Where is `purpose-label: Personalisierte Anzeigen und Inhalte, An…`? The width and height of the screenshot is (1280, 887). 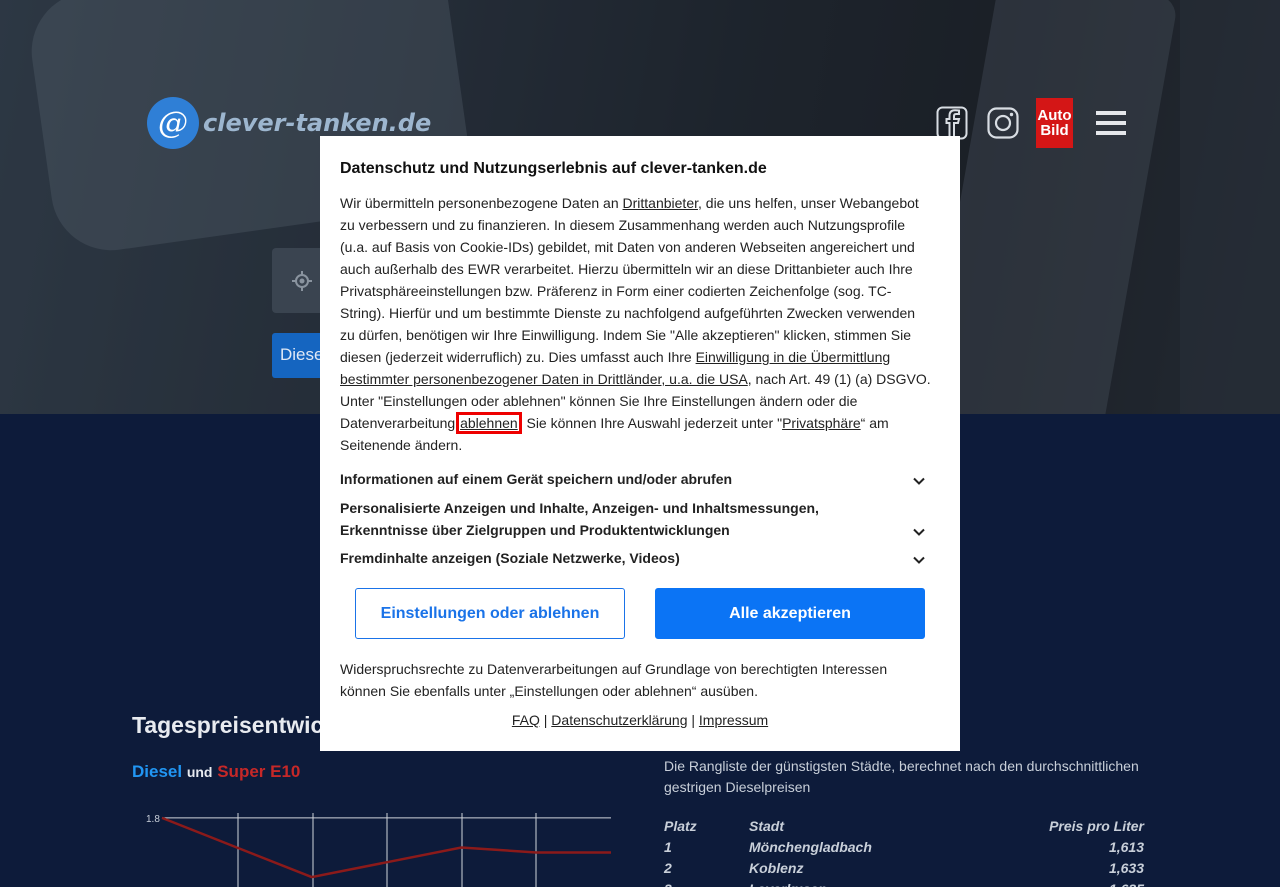
purpose-label: Personalisierte Anzeigen und Inhalte, An… is located at coordinates (579, 519).